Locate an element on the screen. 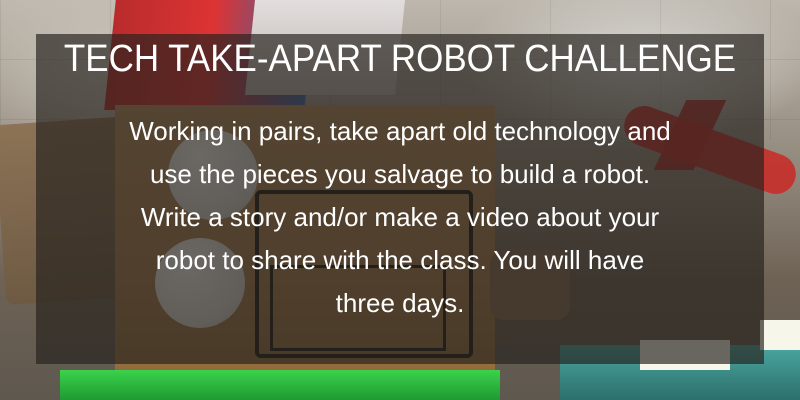 Image resolution: width=800 pixels, height=400 pixels. challenge-title: TECH TAKE-APART ROBOT CHALLENGE is located at coordinates (400, 59).